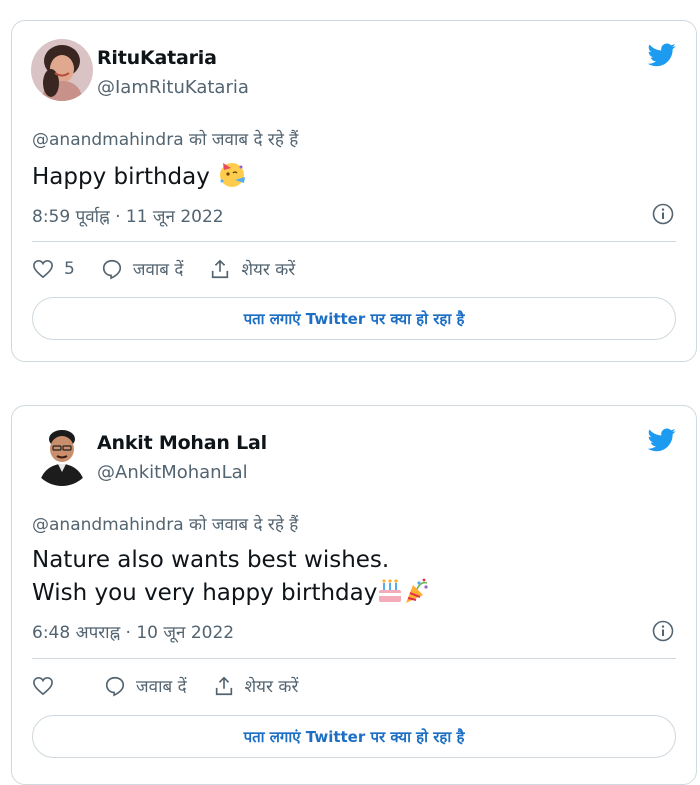 Image resolution: width=700 pixels, height=785 pixels. What do you see at coordinates (173, 87) in the screenshot?
I see `author-handle: @IamRituKataria` at bounding box center [173, 87].